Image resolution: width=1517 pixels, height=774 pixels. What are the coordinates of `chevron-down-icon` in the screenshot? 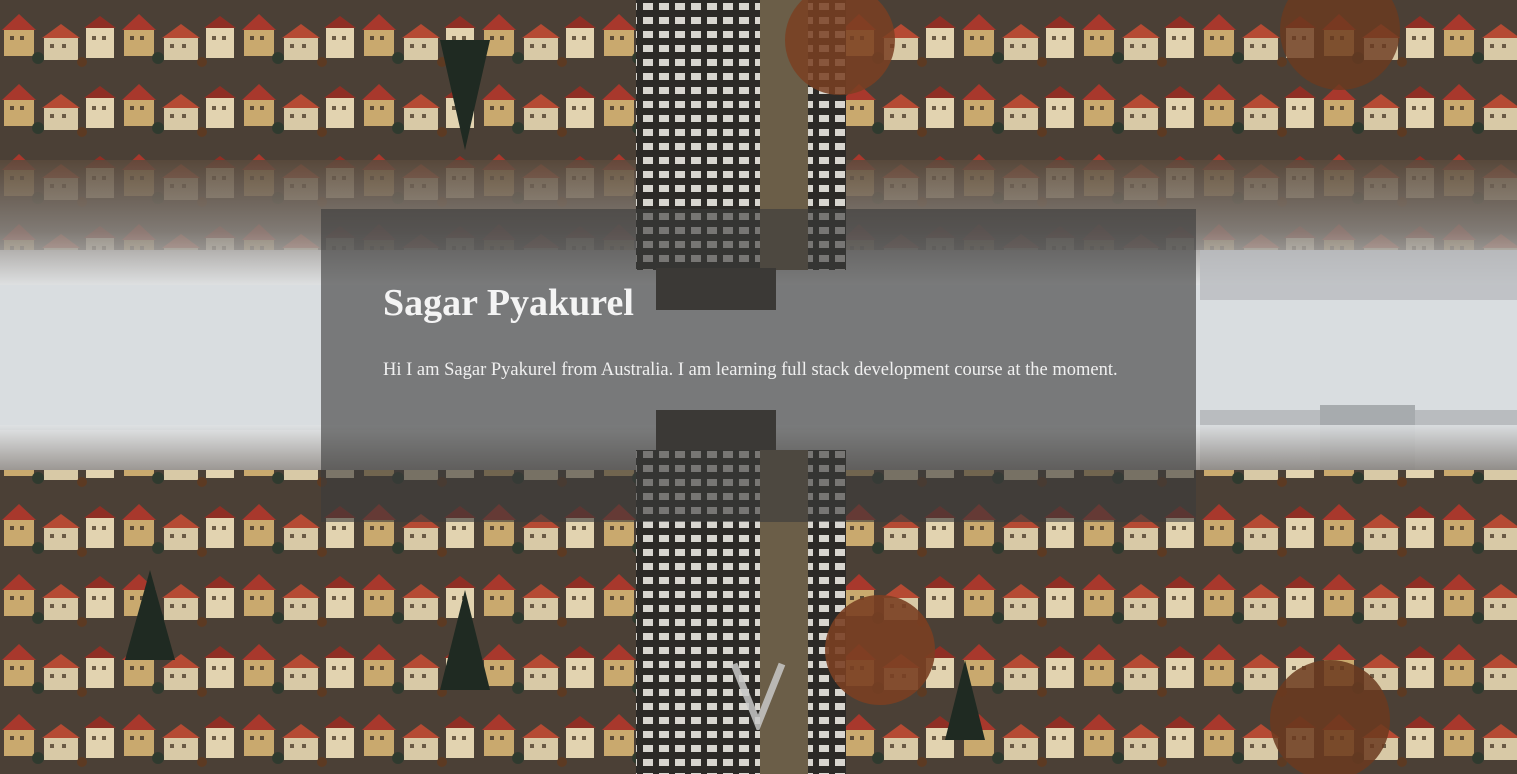 It's located at (758, 698).